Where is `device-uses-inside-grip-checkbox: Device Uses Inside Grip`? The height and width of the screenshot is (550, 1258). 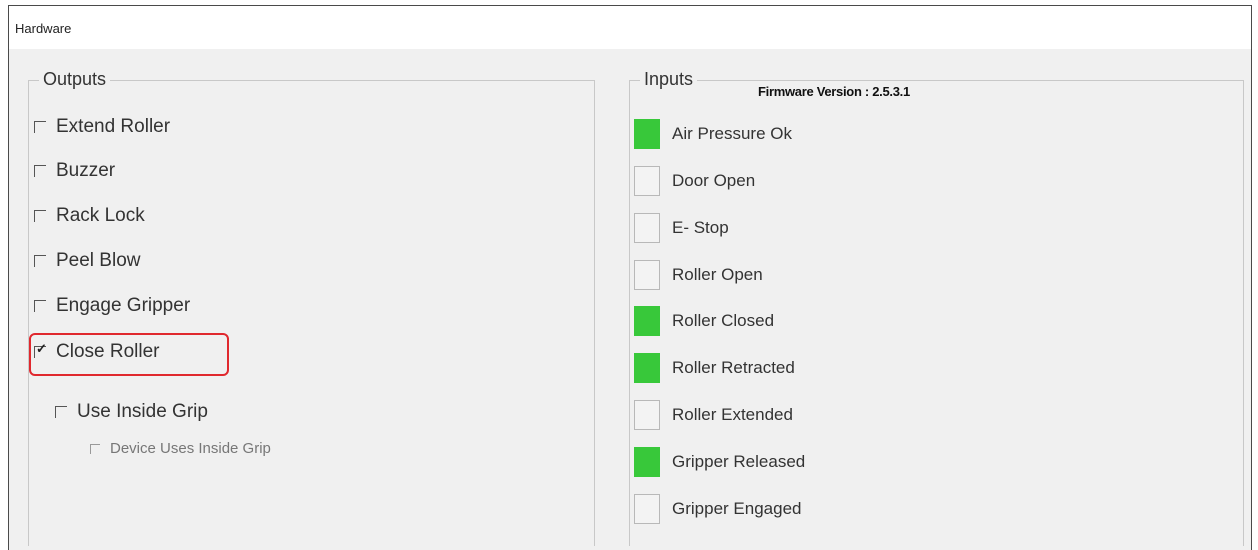 device-uses-inside-grip-checkbox: Device Uses Inside Grip is located at coordinates (180, 448).